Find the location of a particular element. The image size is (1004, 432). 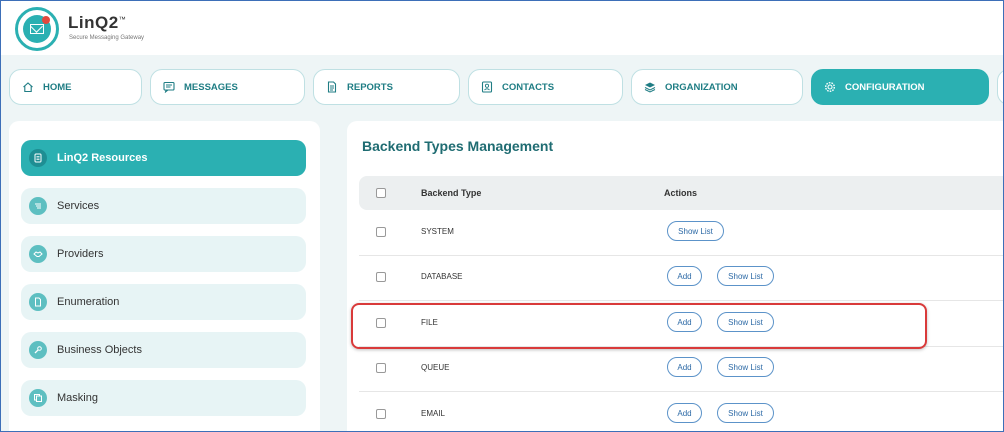

select-all-checkbox is located at coordinates (381, 193).